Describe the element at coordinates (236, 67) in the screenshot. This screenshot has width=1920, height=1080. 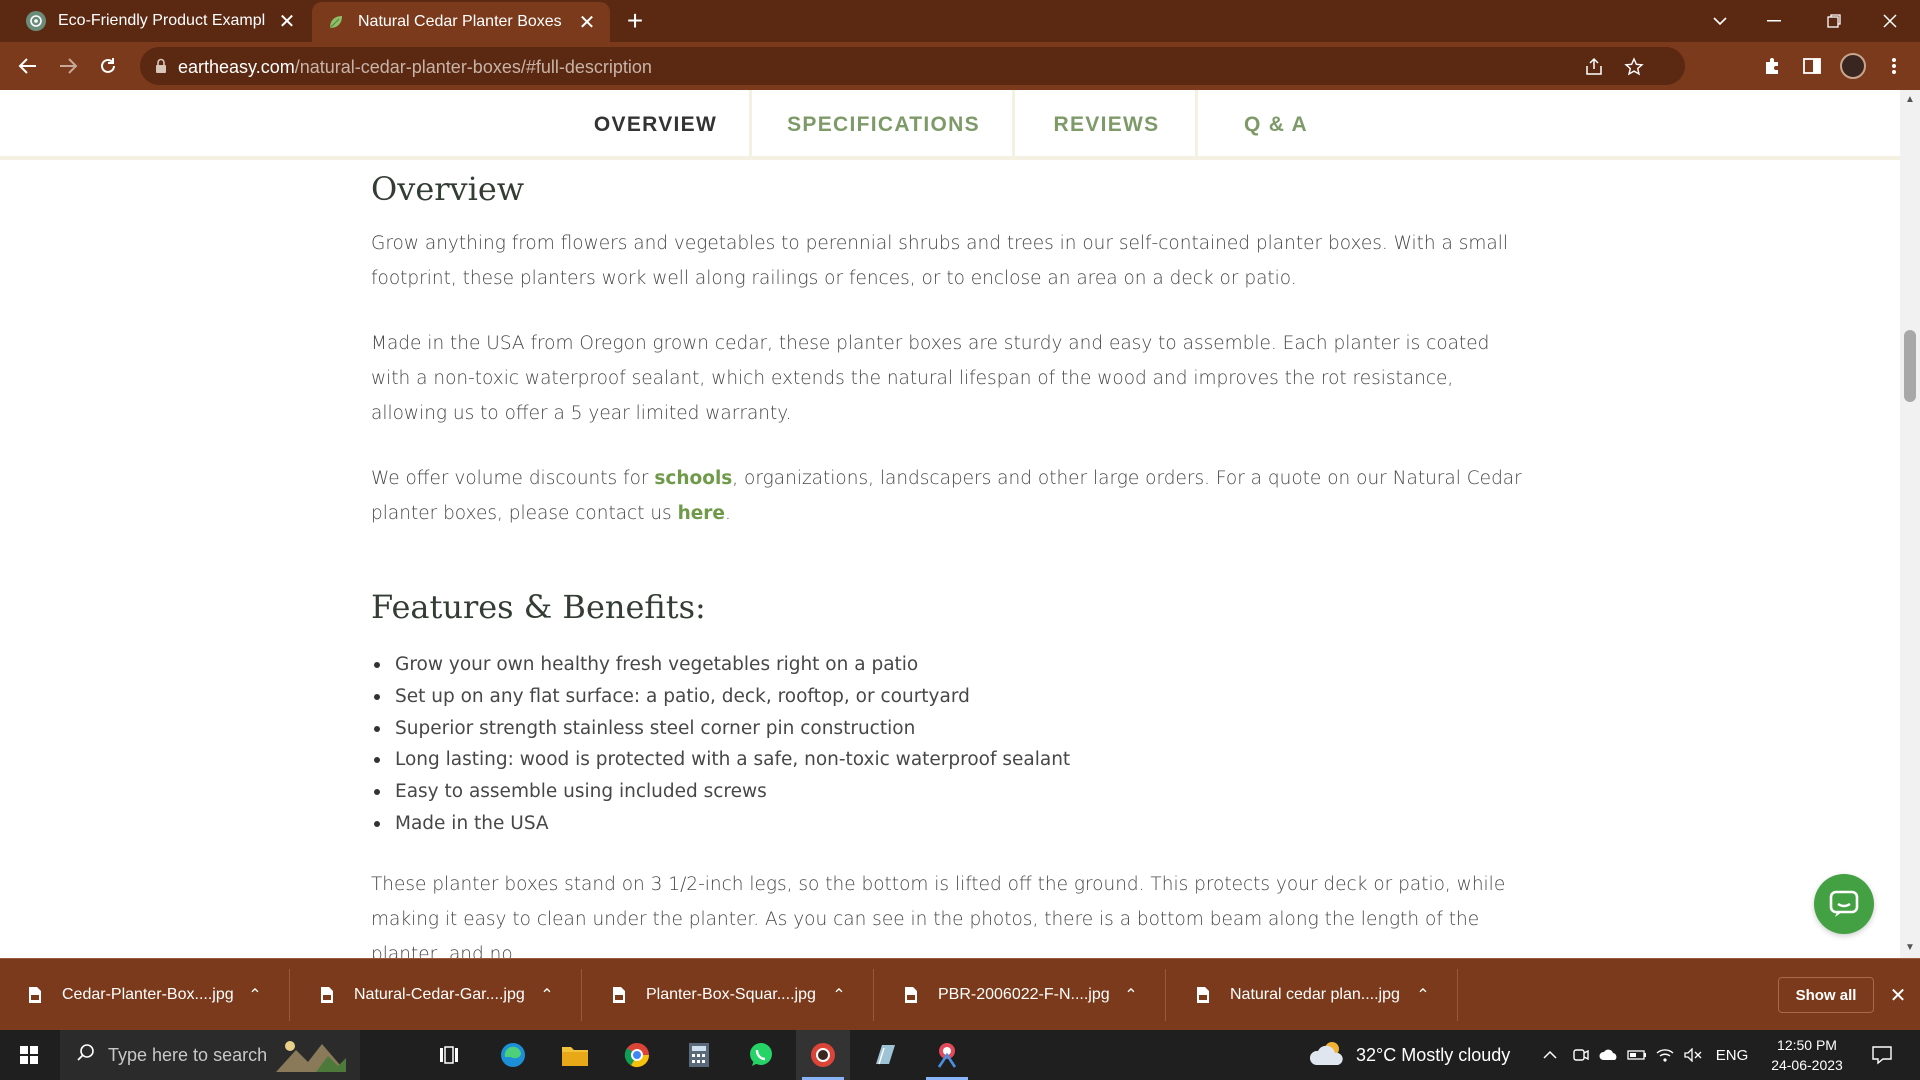
I see `url-domain: eartheasy.com` at that location.